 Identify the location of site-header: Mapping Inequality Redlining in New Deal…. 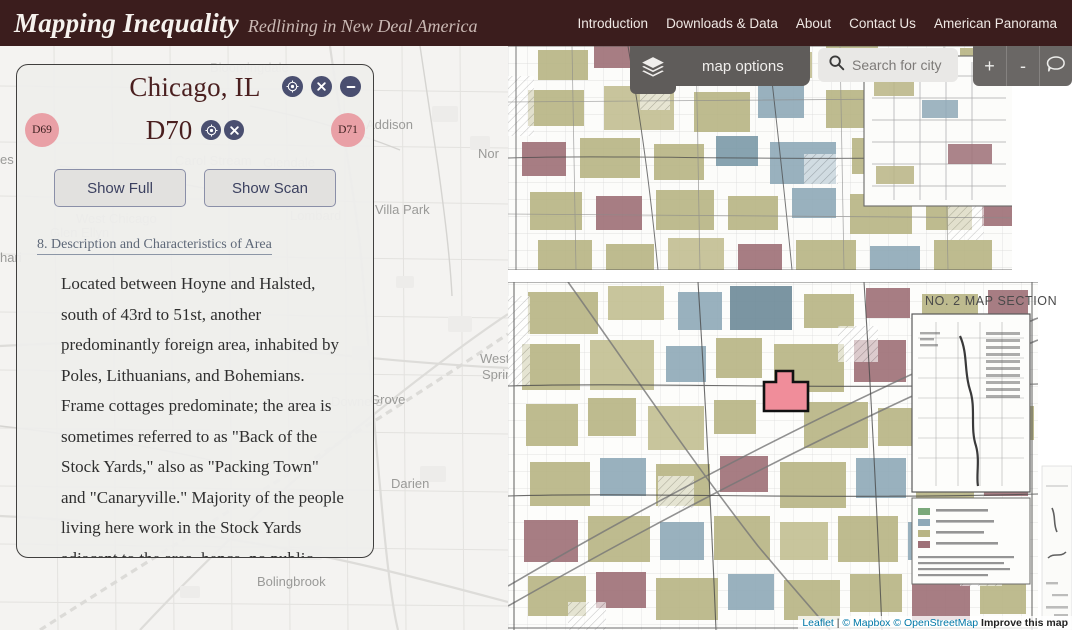
(536, 23).